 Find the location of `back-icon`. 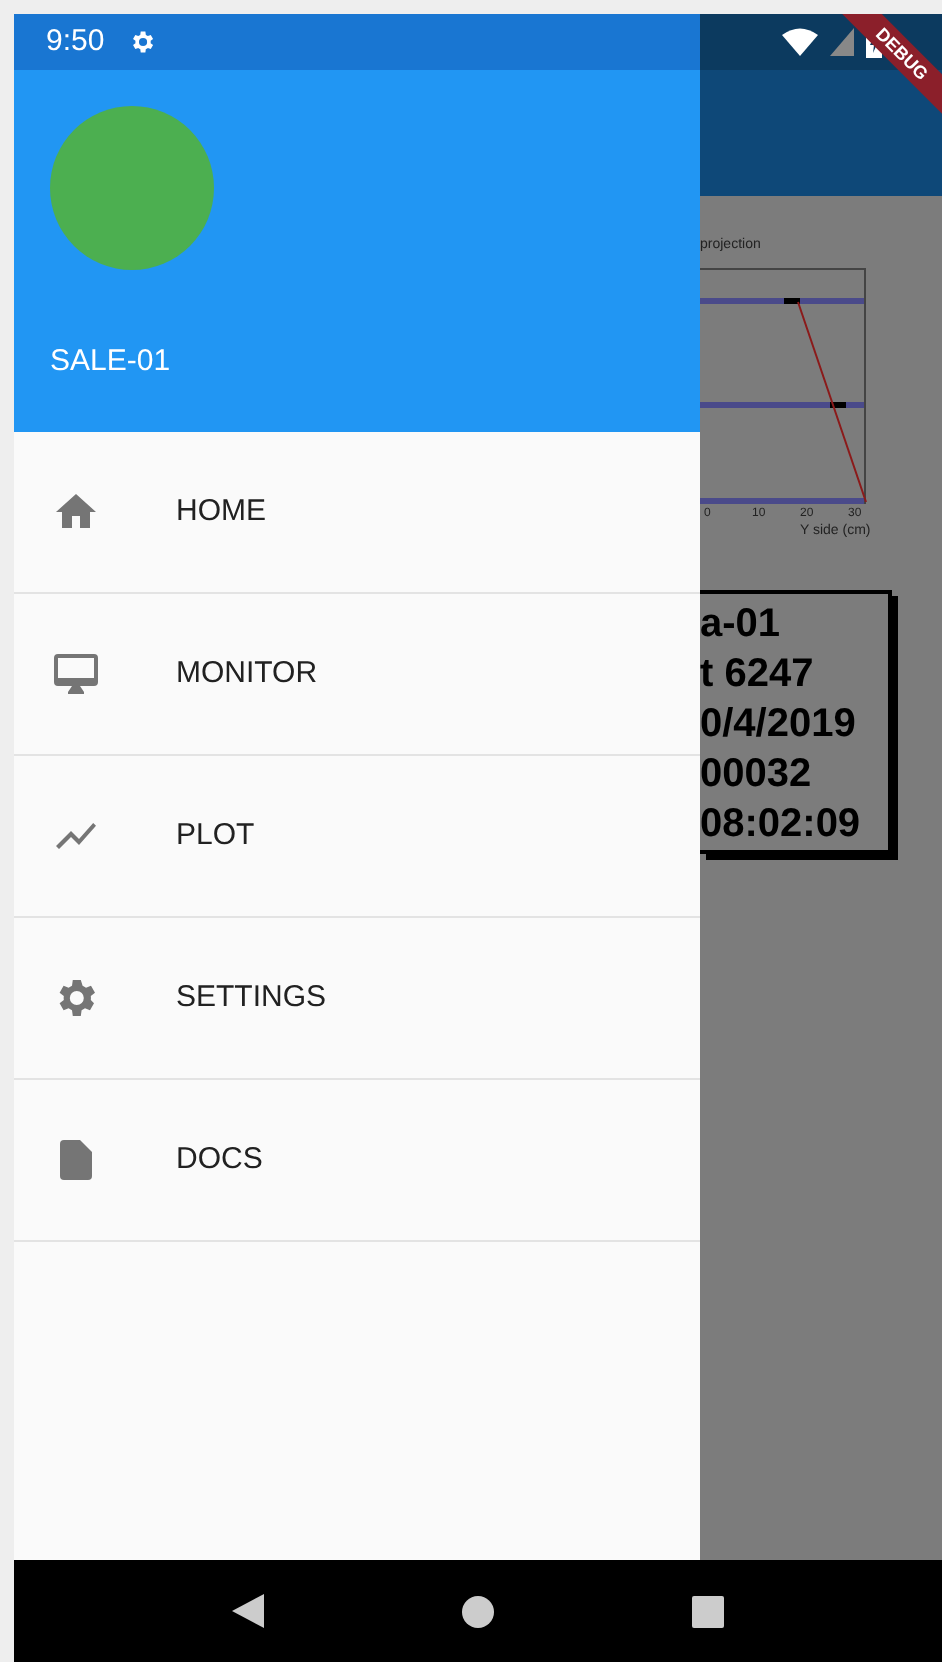

back-icon is located at coordinates (248, 1611).